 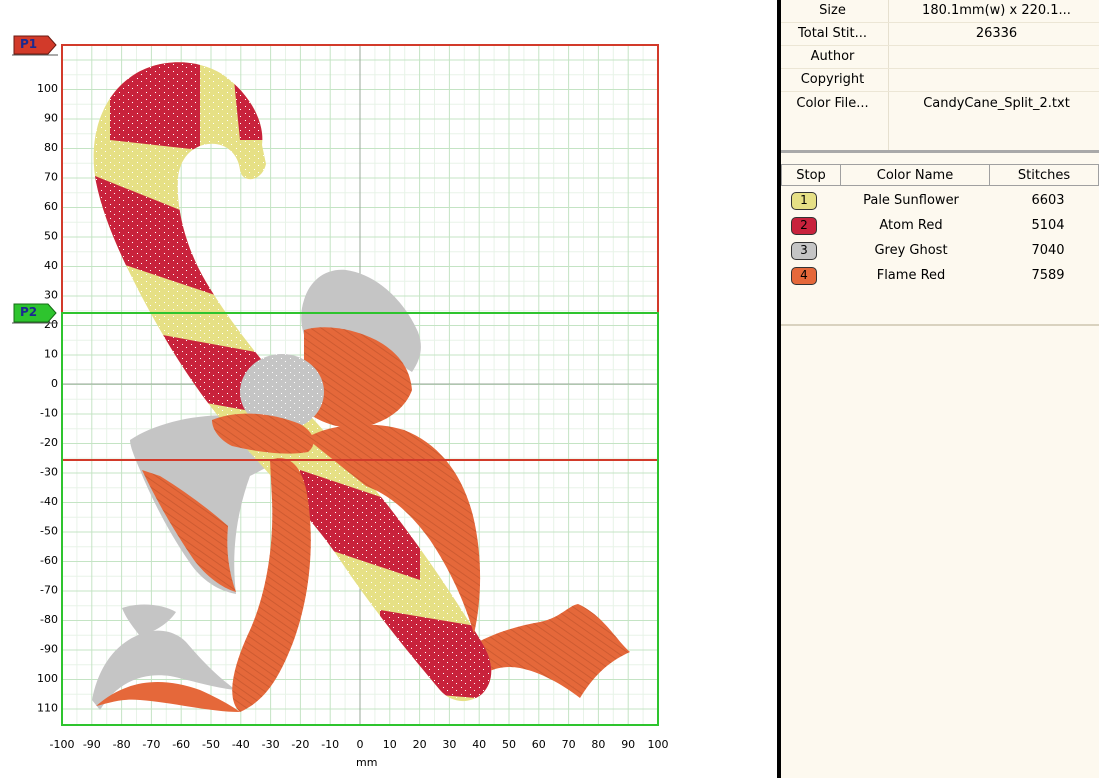 I want to click on header-stitches: Stitches, so click(x=1044, y=175).